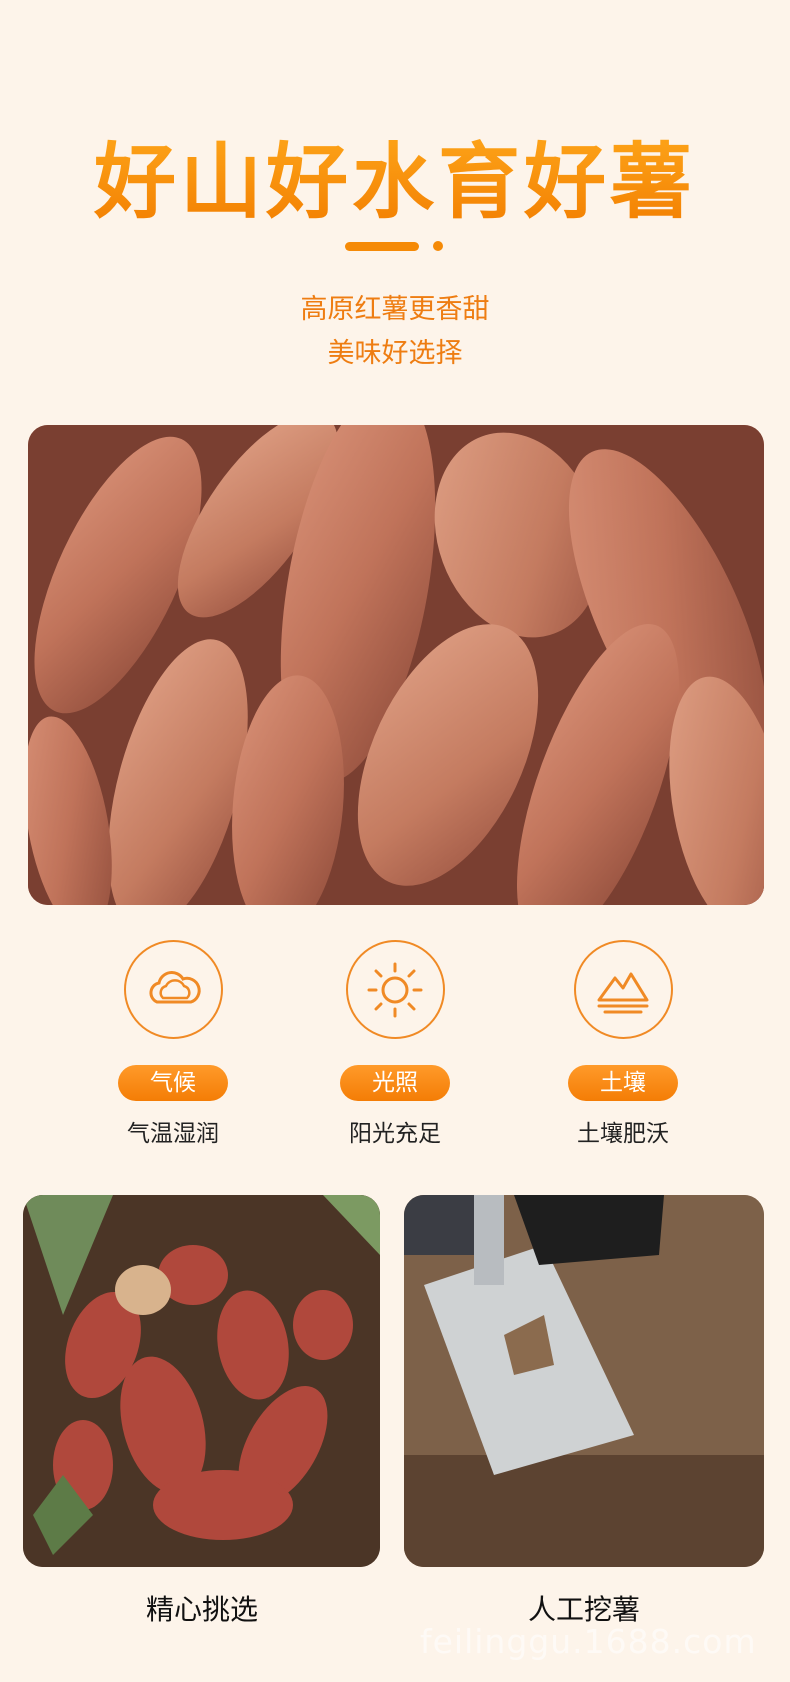 This screenshot has height=1682, width=790. What do you see at coordinates (173, 1044) in the screenshot?
I see `feature-climate: 气候 气温湿润` at bounding box center [173, 1044].